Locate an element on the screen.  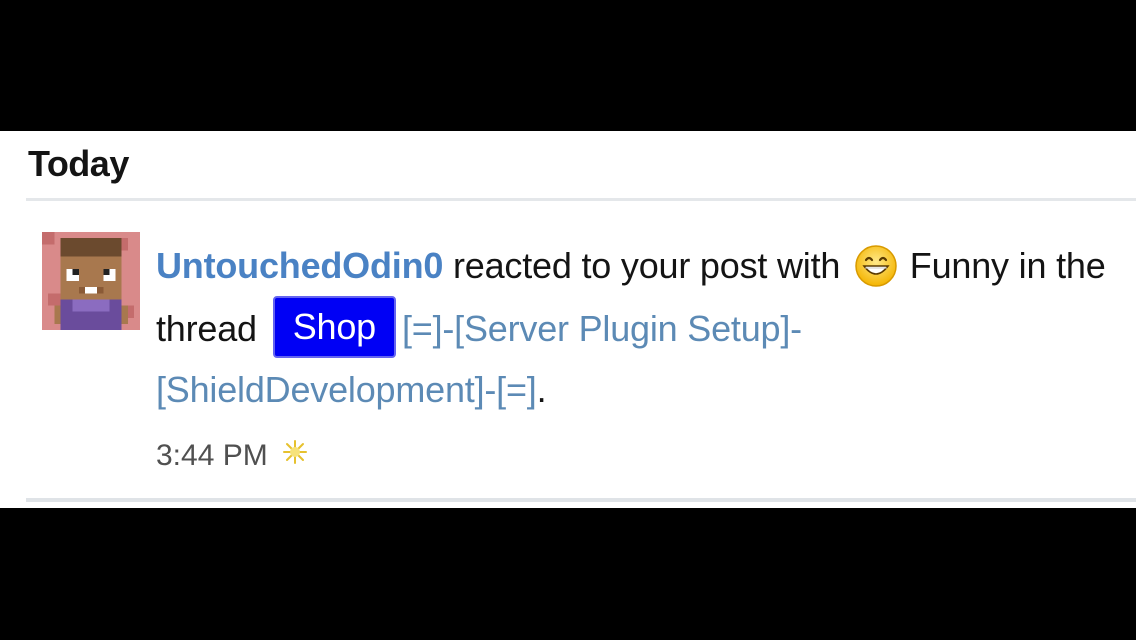
avatar is located at coordinates (91, 281).